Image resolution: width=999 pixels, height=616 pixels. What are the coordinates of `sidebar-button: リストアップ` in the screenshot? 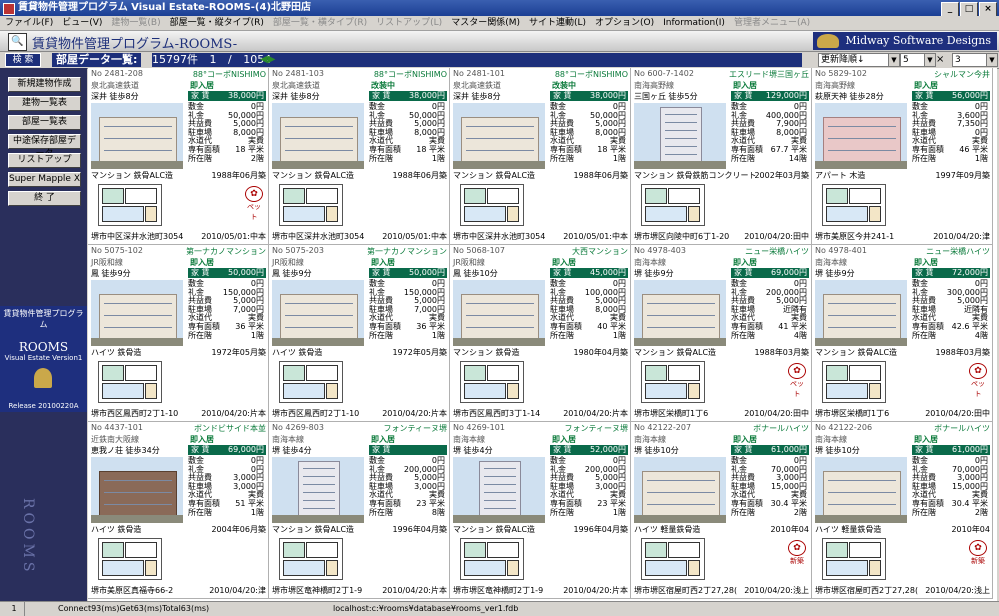 It's located at (44, 160).